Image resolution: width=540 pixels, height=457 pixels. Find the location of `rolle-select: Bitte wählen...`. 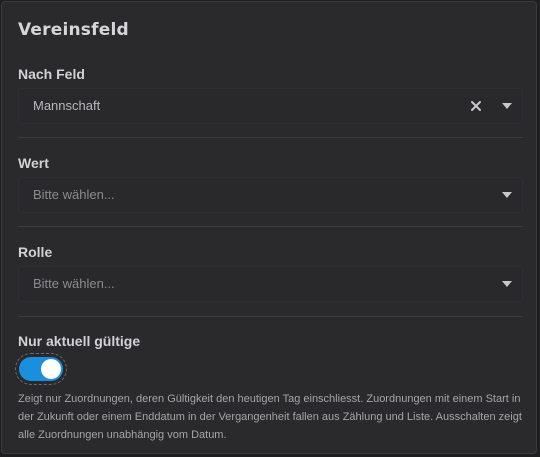

rolle-select: Bitte wählen... is located at coordinates (270, 284).